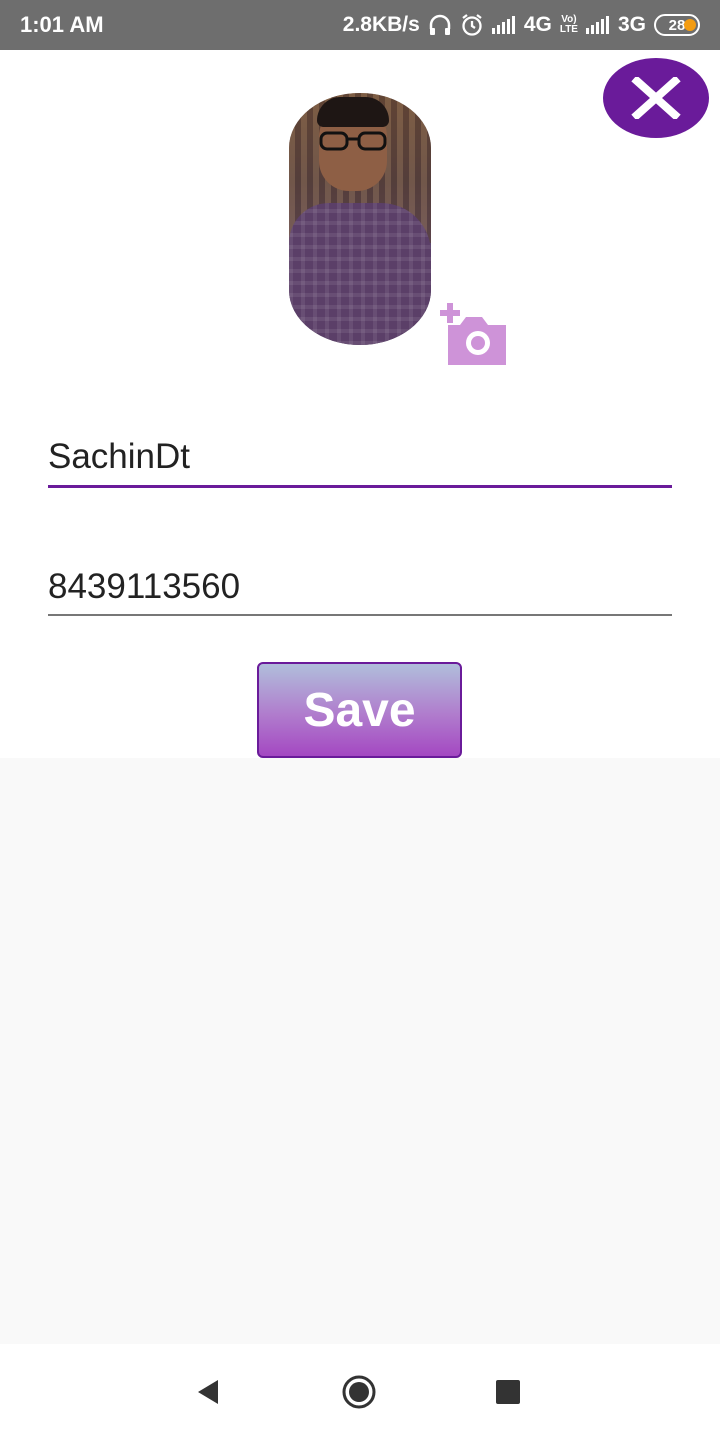 The height and width of the screenshot is (1440, 720). Describe the element at coordinates (359, 710) in the screenshot. I see `save-button: Save` at that location.